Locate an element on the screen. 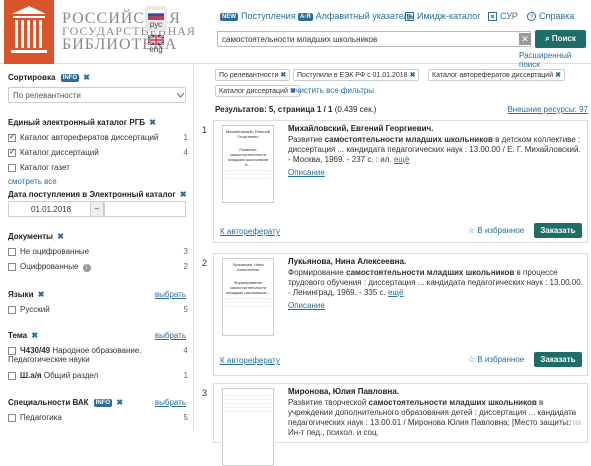  result-author: Лукьянова, Нина Алексеевна. is located at coordinates (347, 261).